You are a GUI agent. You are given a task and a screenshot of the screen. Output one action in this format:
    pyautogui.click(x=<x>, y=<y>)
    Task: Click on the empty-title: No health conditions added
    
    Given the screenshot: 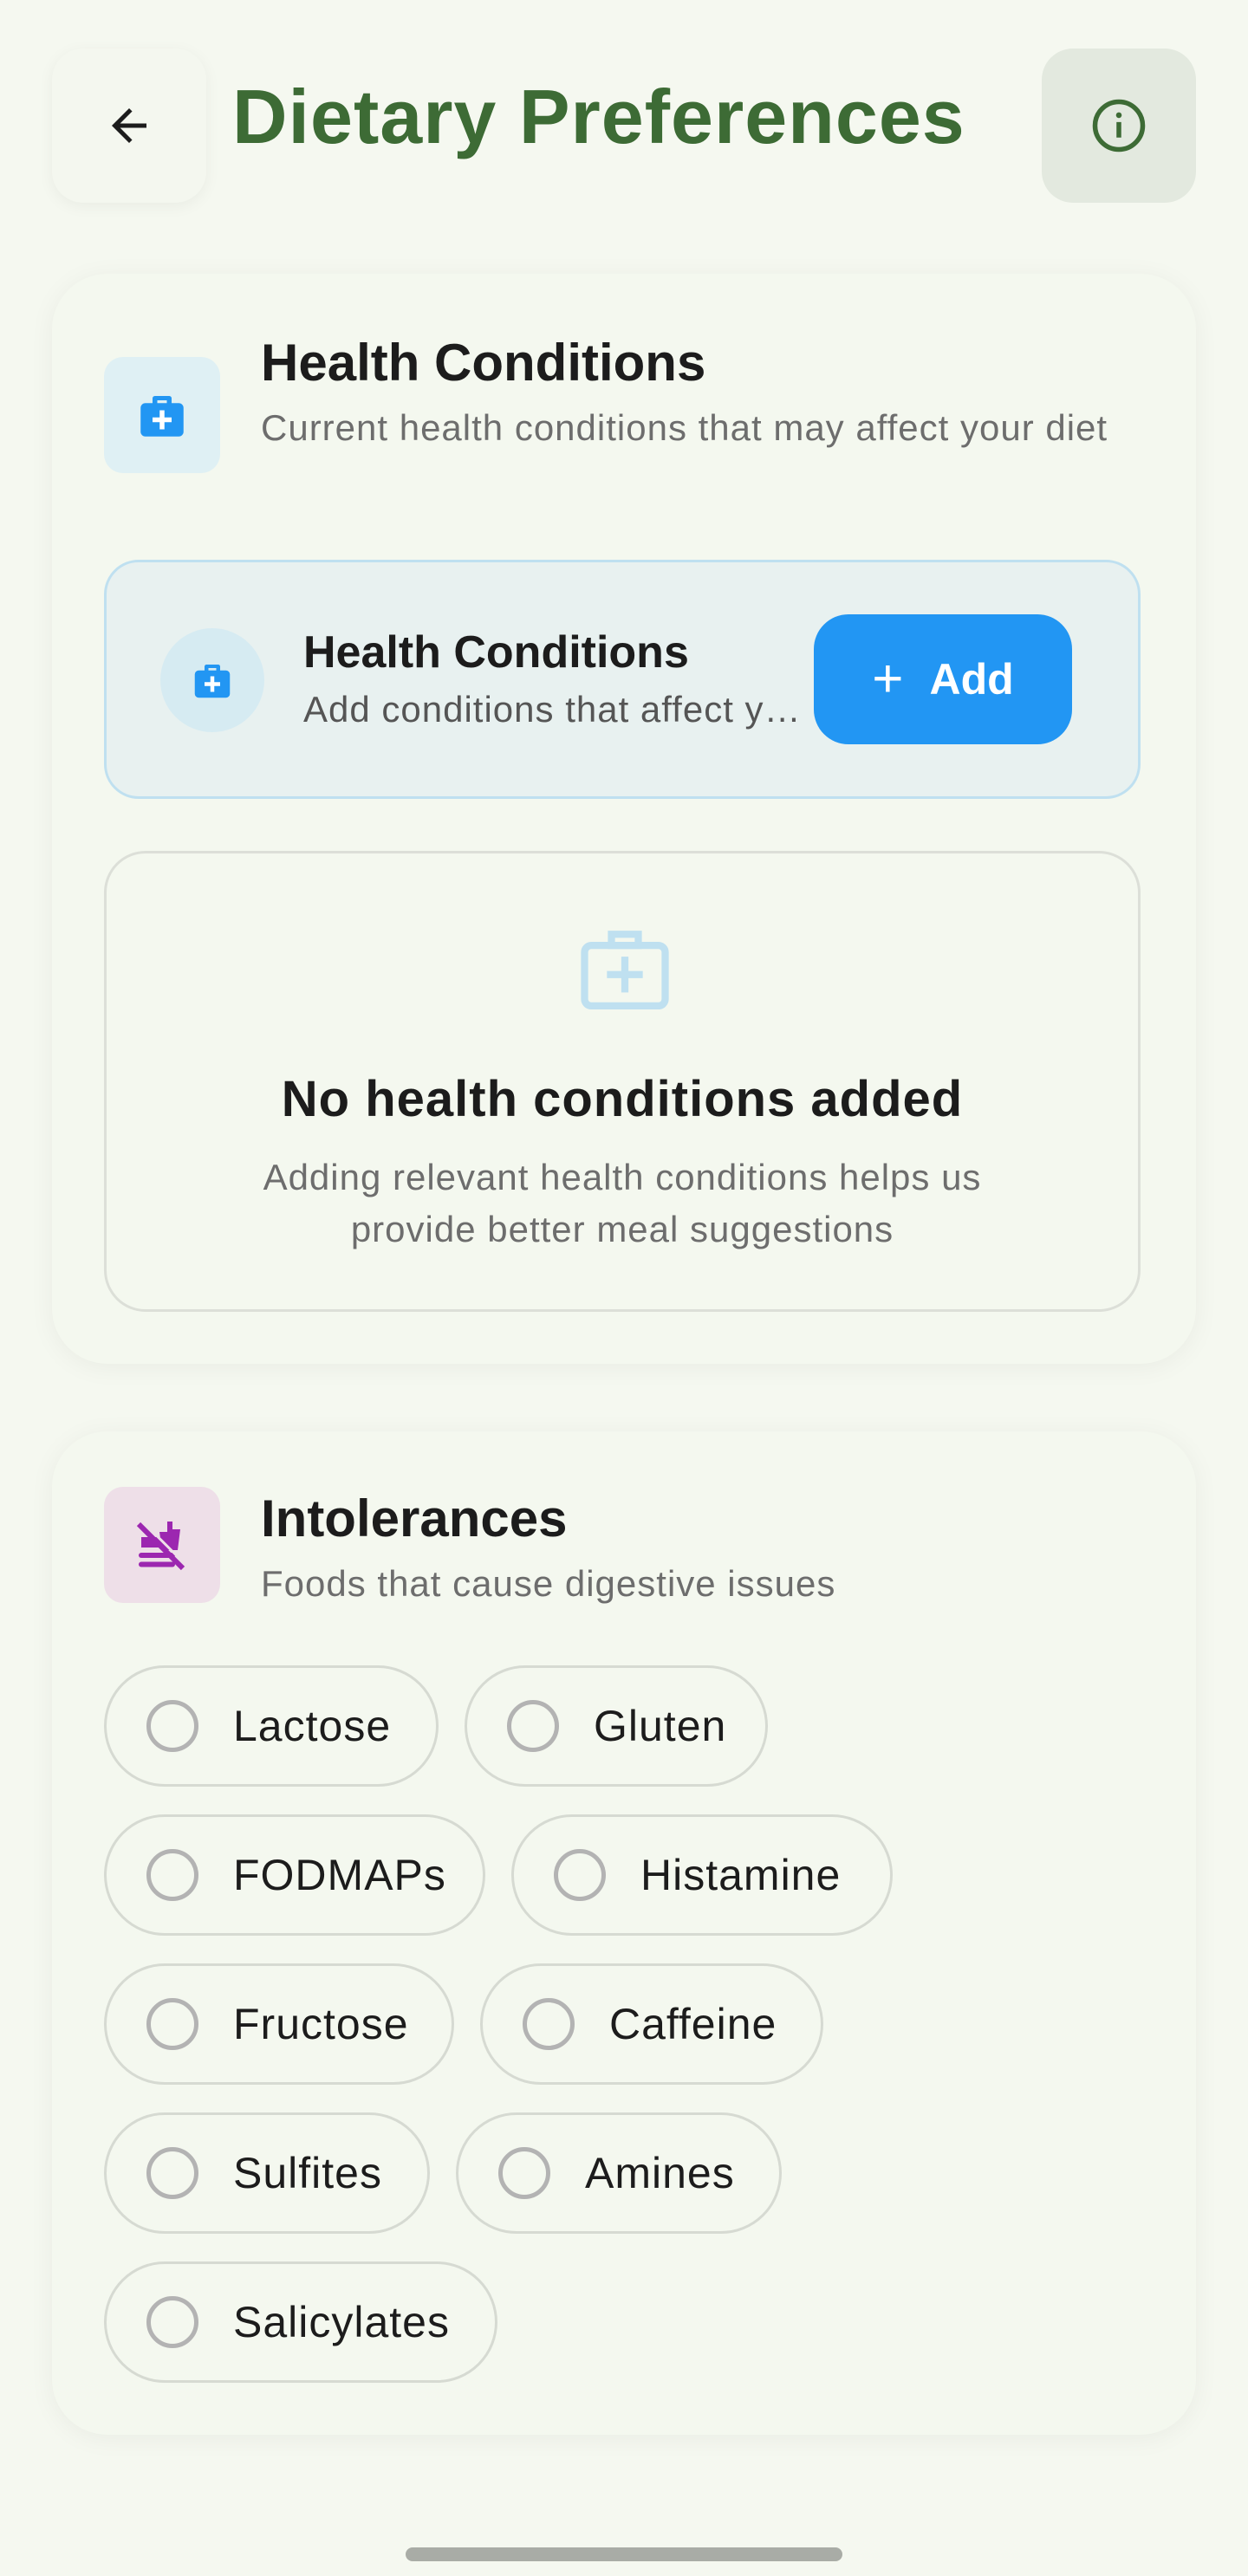 What is the action you would take?
    pyautogui.click(x=622, y=1099)
    